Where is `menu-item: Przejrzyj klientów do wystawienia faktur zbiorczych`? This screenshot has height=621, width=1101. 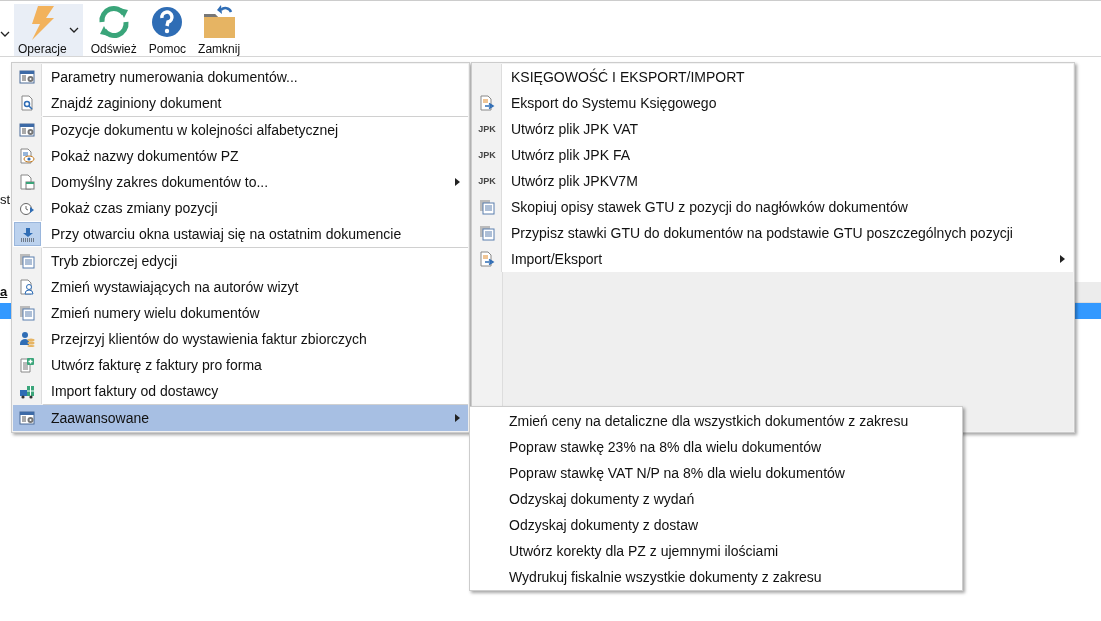 menu-item: Przejrzyj klientów do wystawienia faktur zbiorczych is located at coordinates (240, 339).